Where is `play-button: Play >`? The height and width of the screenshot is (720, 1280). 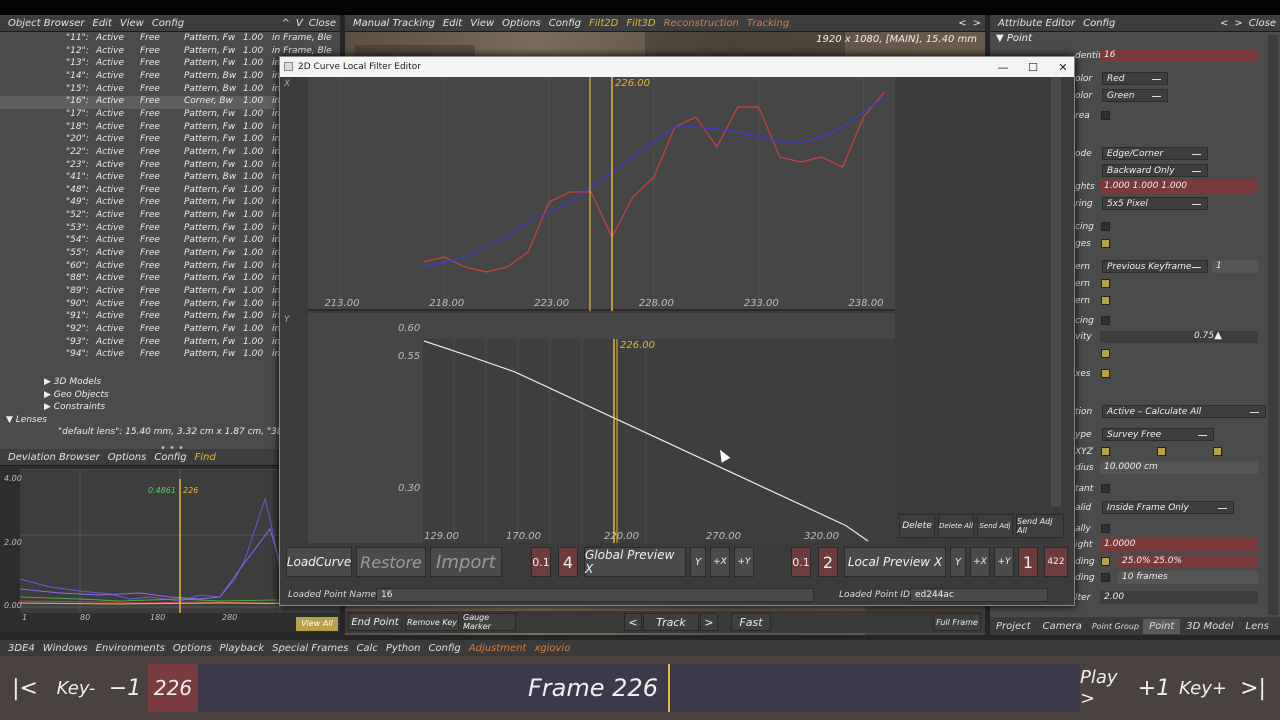 play-button: Play > is located at coordinates (1105, 688).